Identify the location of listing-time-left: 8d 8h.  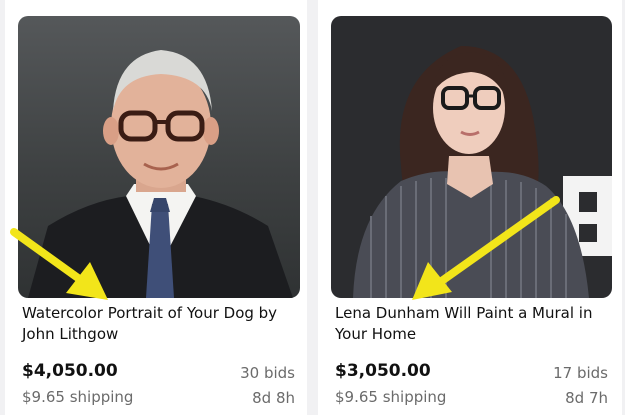
(273, 398).